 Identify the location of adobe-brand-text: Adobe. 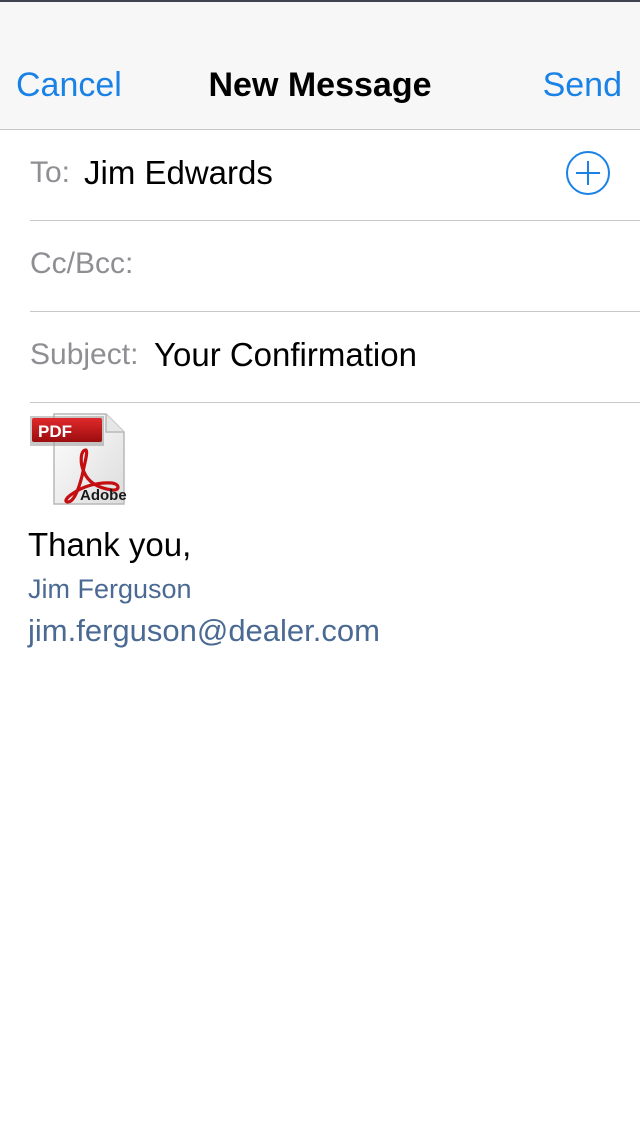
(103, 495).